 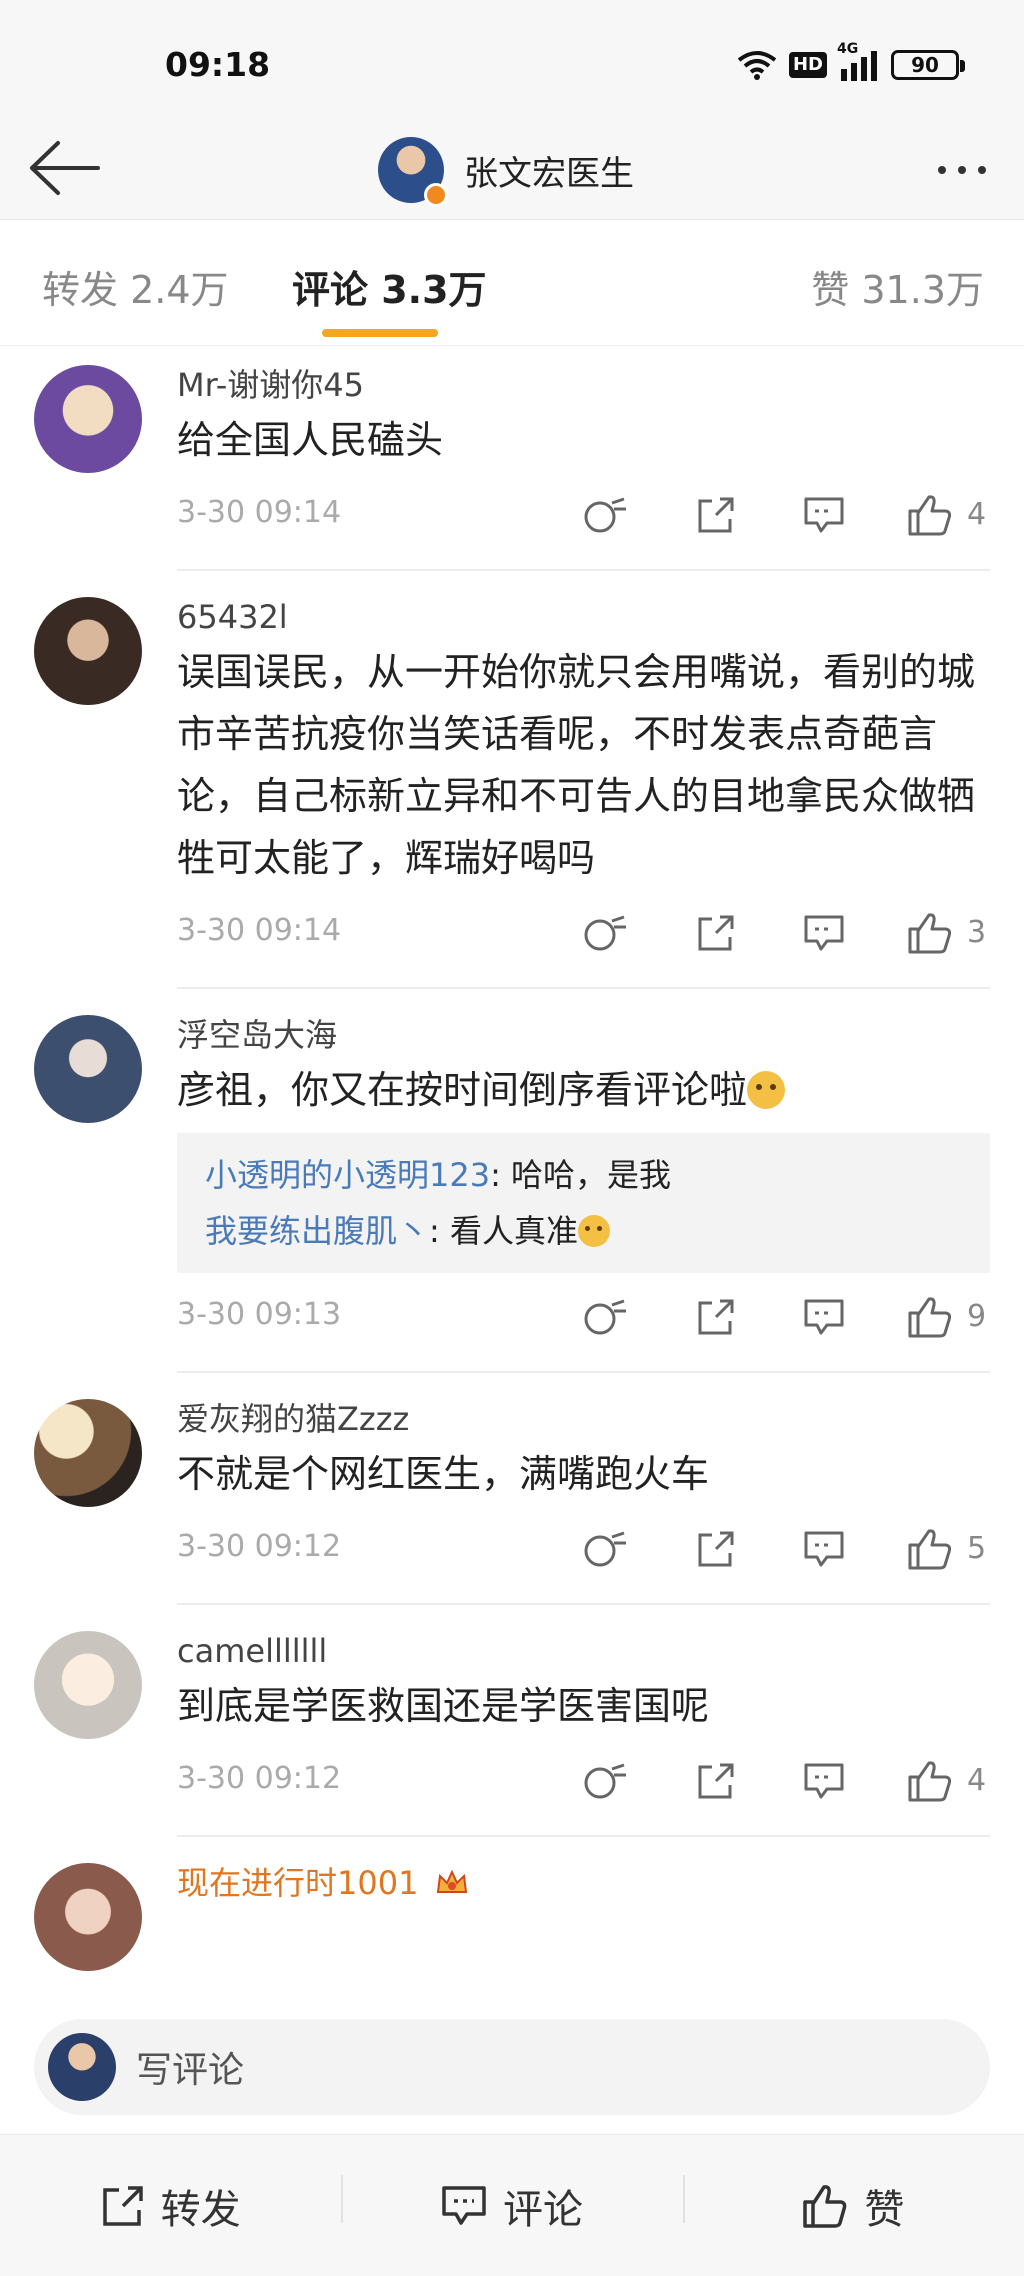 I want to click on battery-indicator: 90, so click(x=928, y=65).